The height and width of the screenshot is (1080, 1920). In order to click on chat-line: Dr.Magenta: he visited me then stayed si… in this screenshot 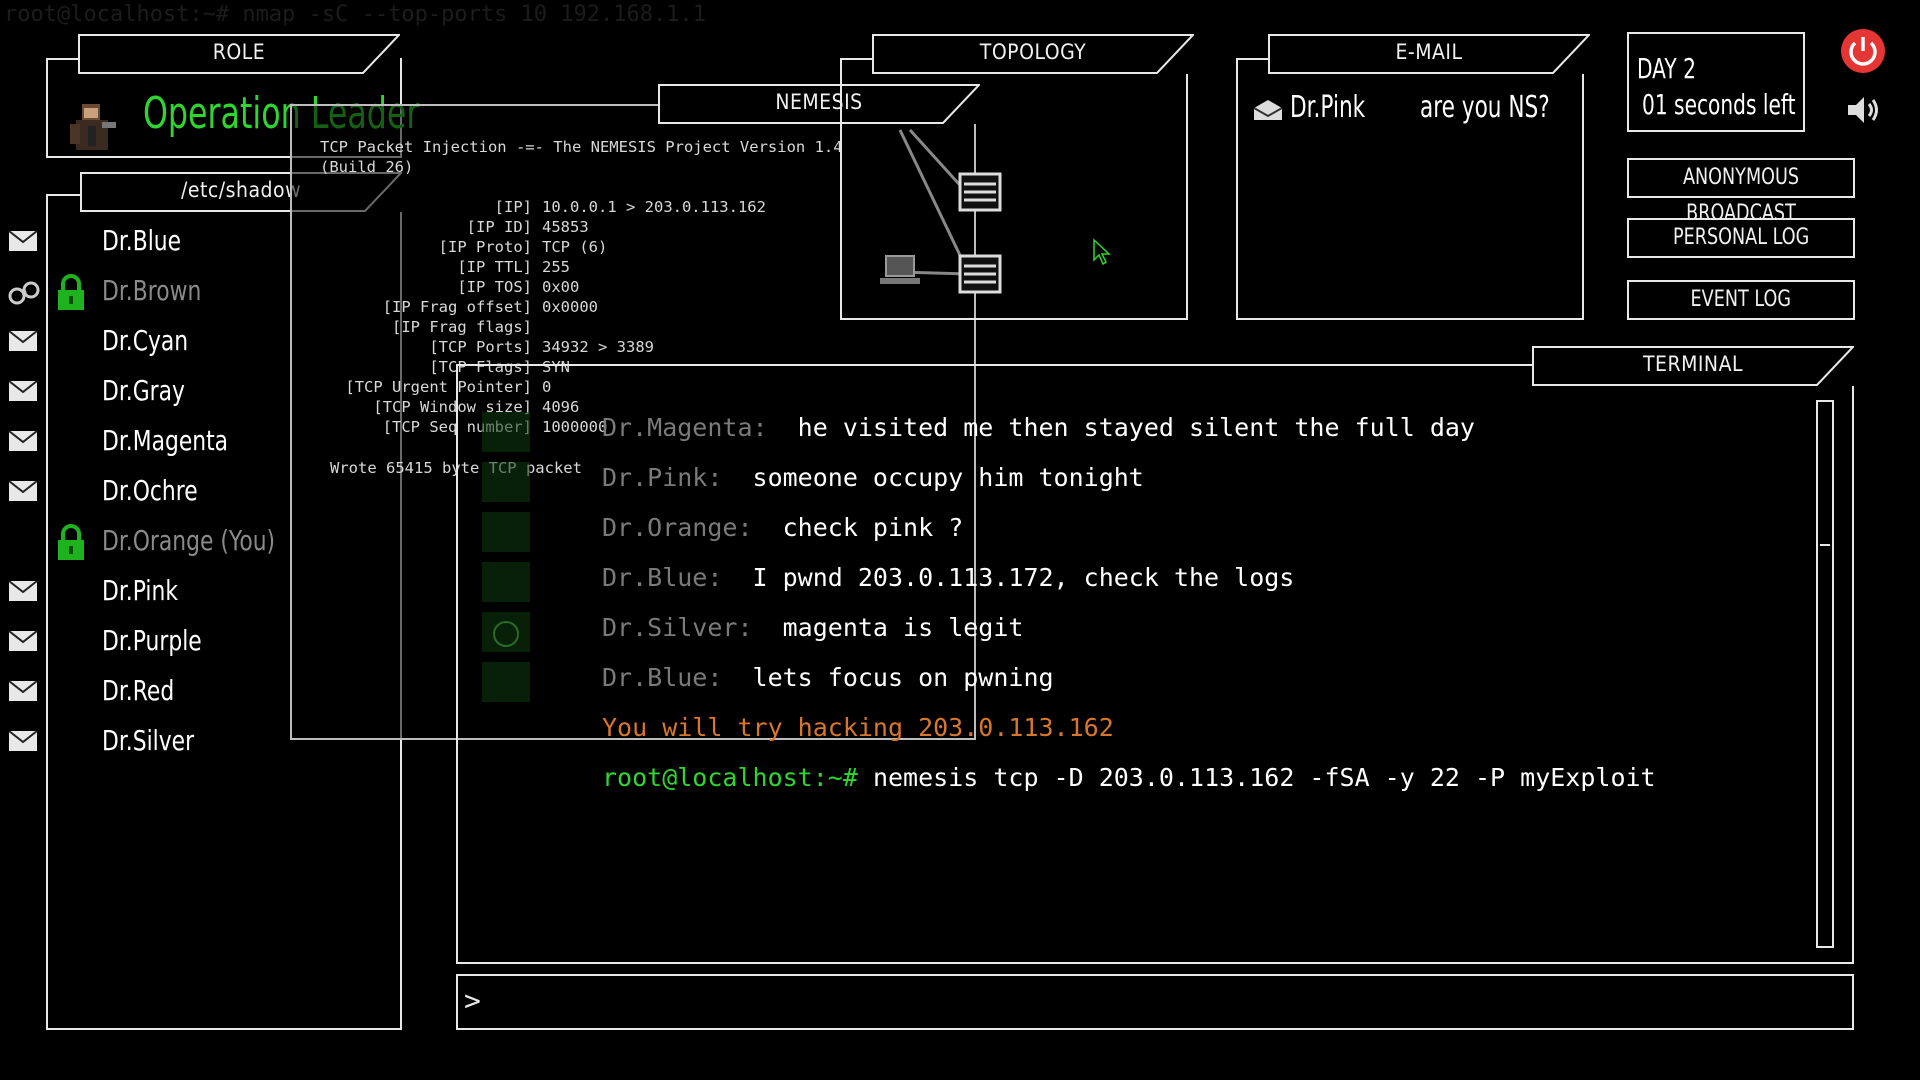, I will do `click(1038, 427)`.